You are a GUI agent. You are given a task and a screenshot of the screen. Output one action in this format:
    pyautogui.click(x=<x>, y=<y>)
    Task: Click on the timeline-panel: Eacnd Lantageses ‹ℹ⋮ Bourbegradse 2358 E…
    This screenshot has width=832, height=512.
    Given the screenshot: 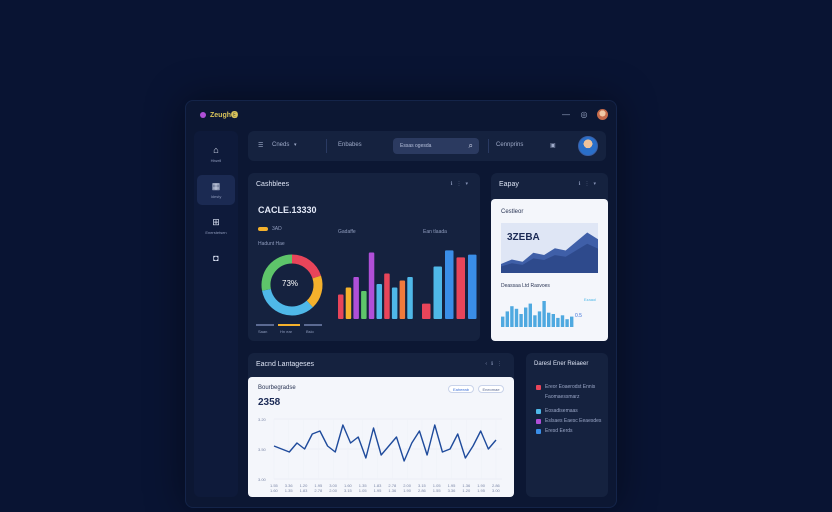 What is the action you would take?
    pyautogui.click(x=381, y=425)
    